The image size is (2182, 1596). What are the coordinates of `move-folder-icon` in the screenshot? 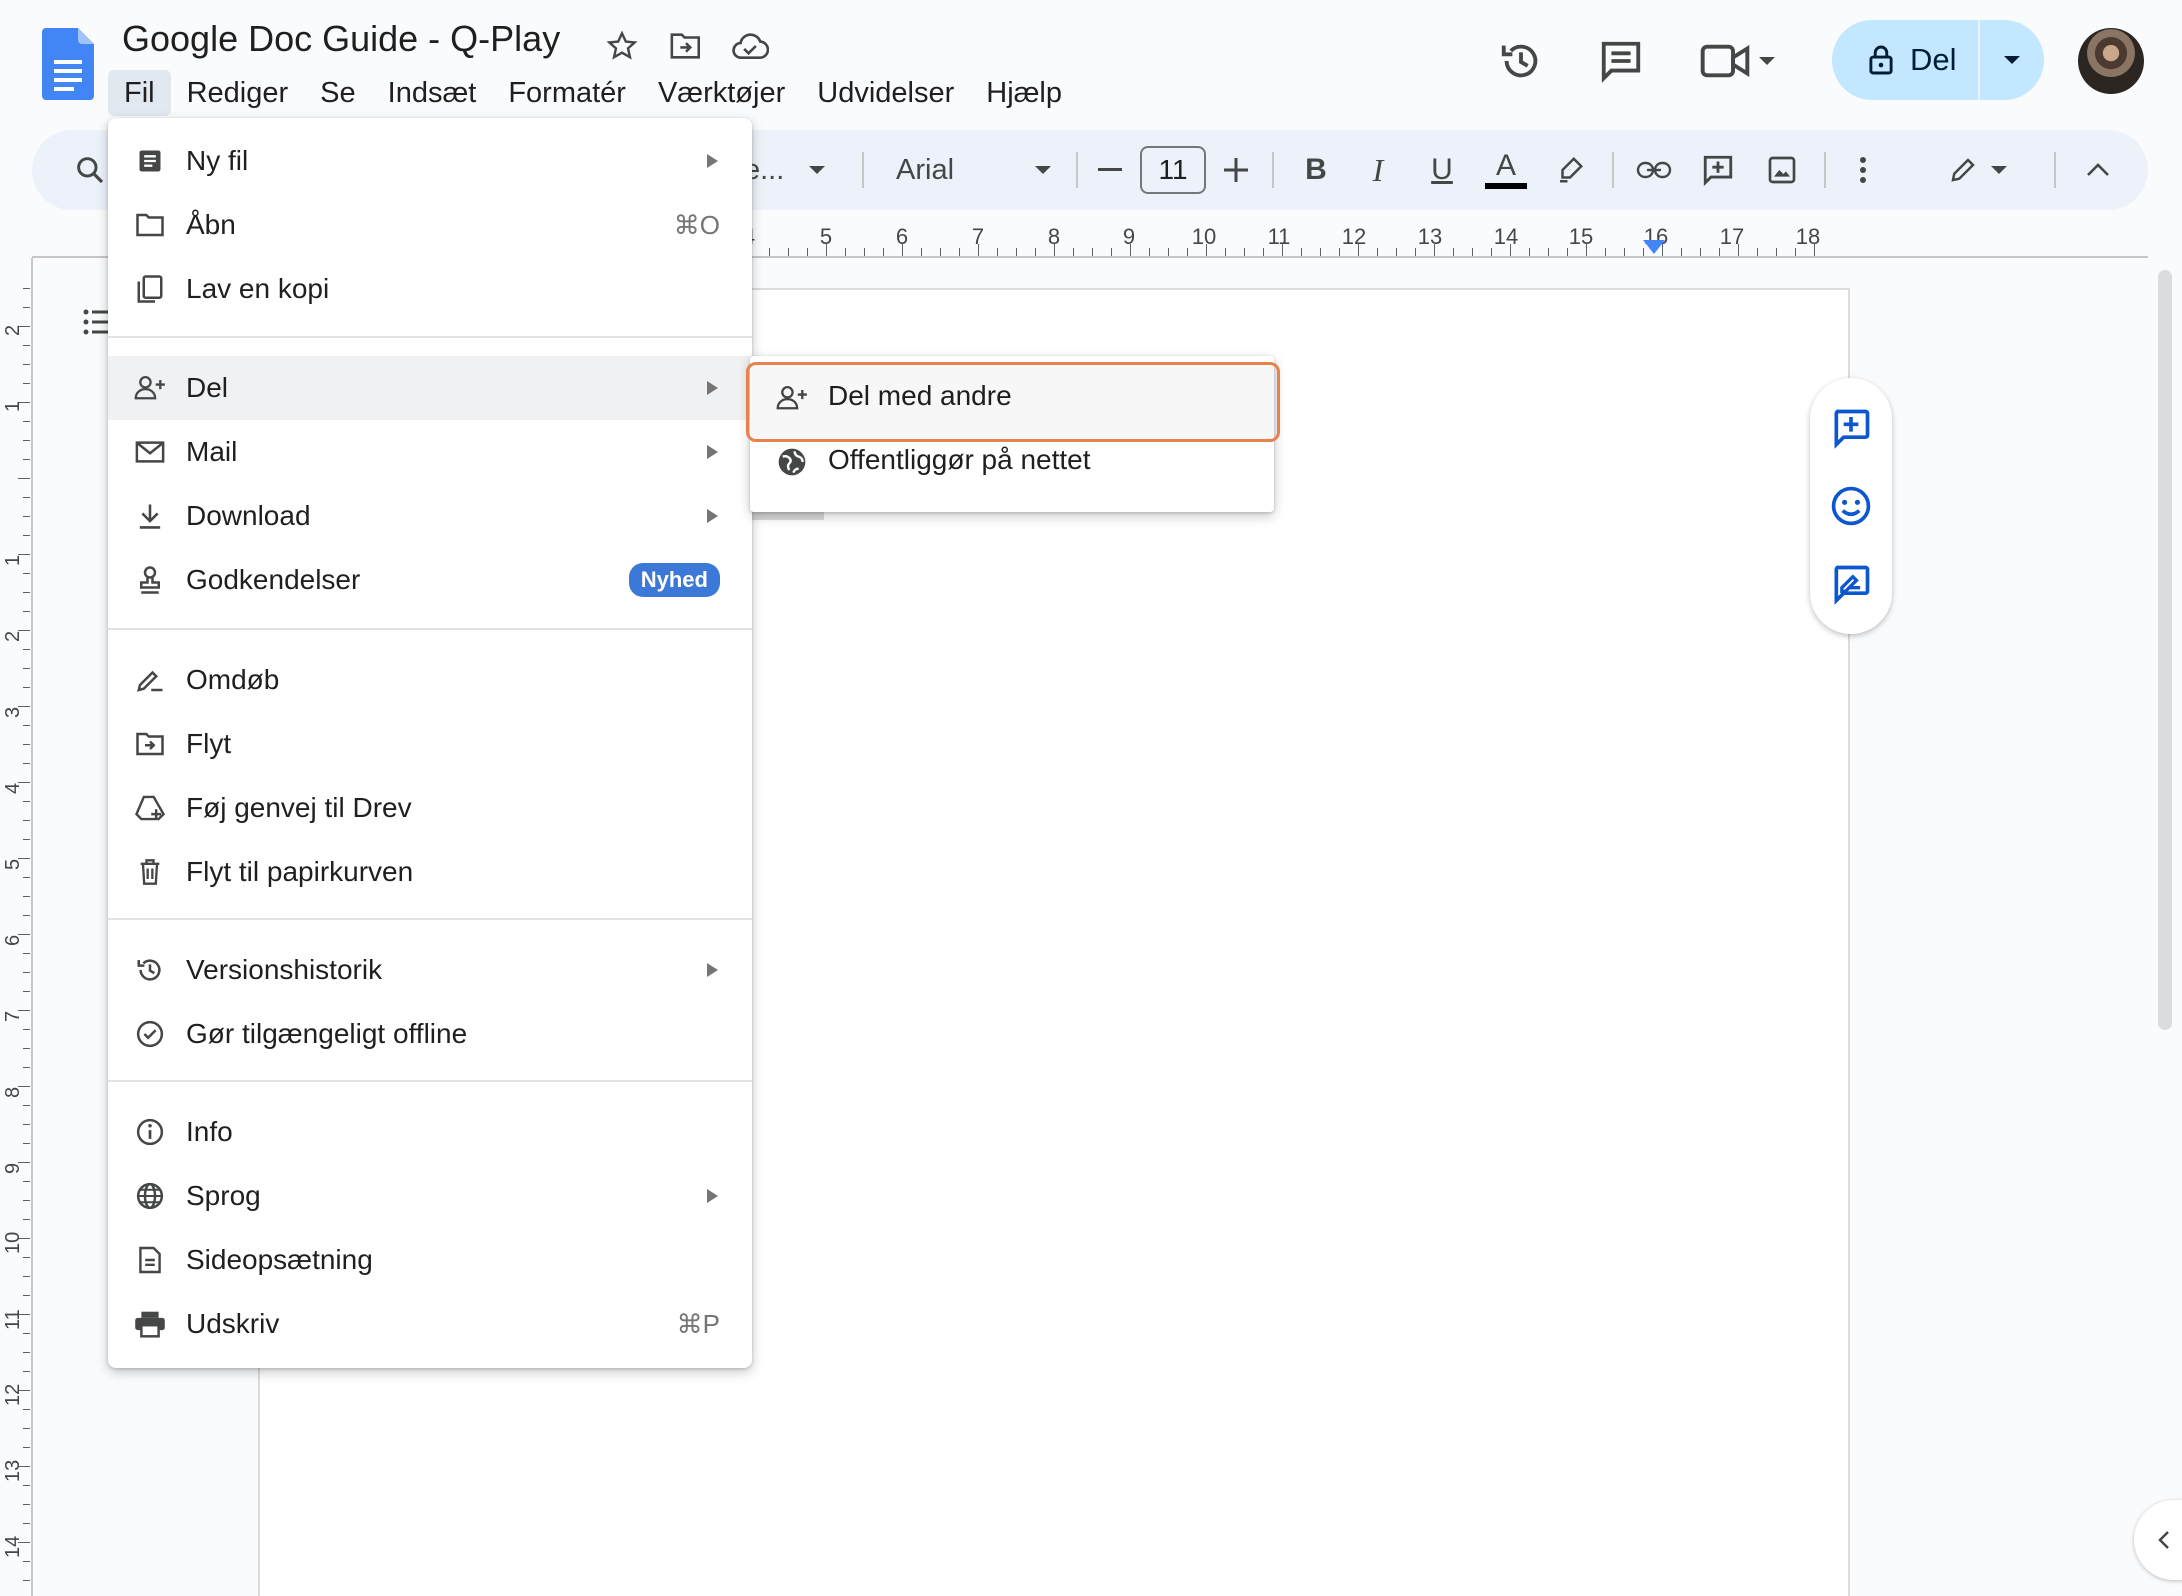 It's located at (686, 46).